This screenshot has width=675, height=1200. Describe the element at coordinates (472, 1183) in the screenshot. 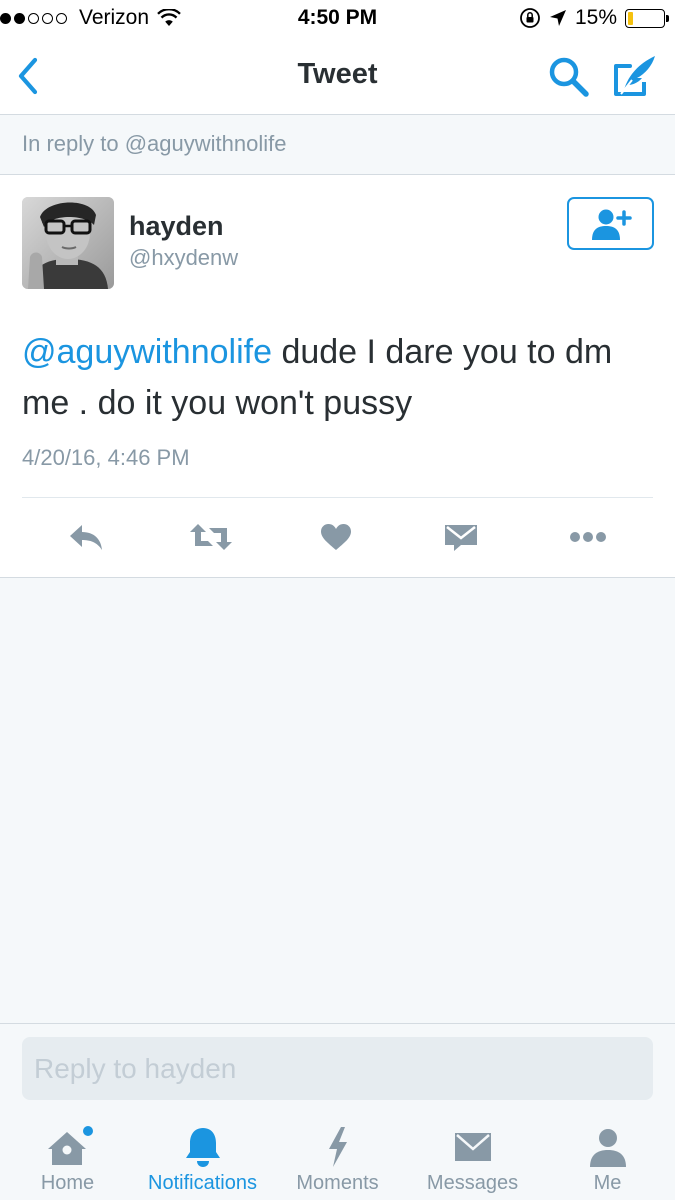

I see `tab-label: Messages` at that location.